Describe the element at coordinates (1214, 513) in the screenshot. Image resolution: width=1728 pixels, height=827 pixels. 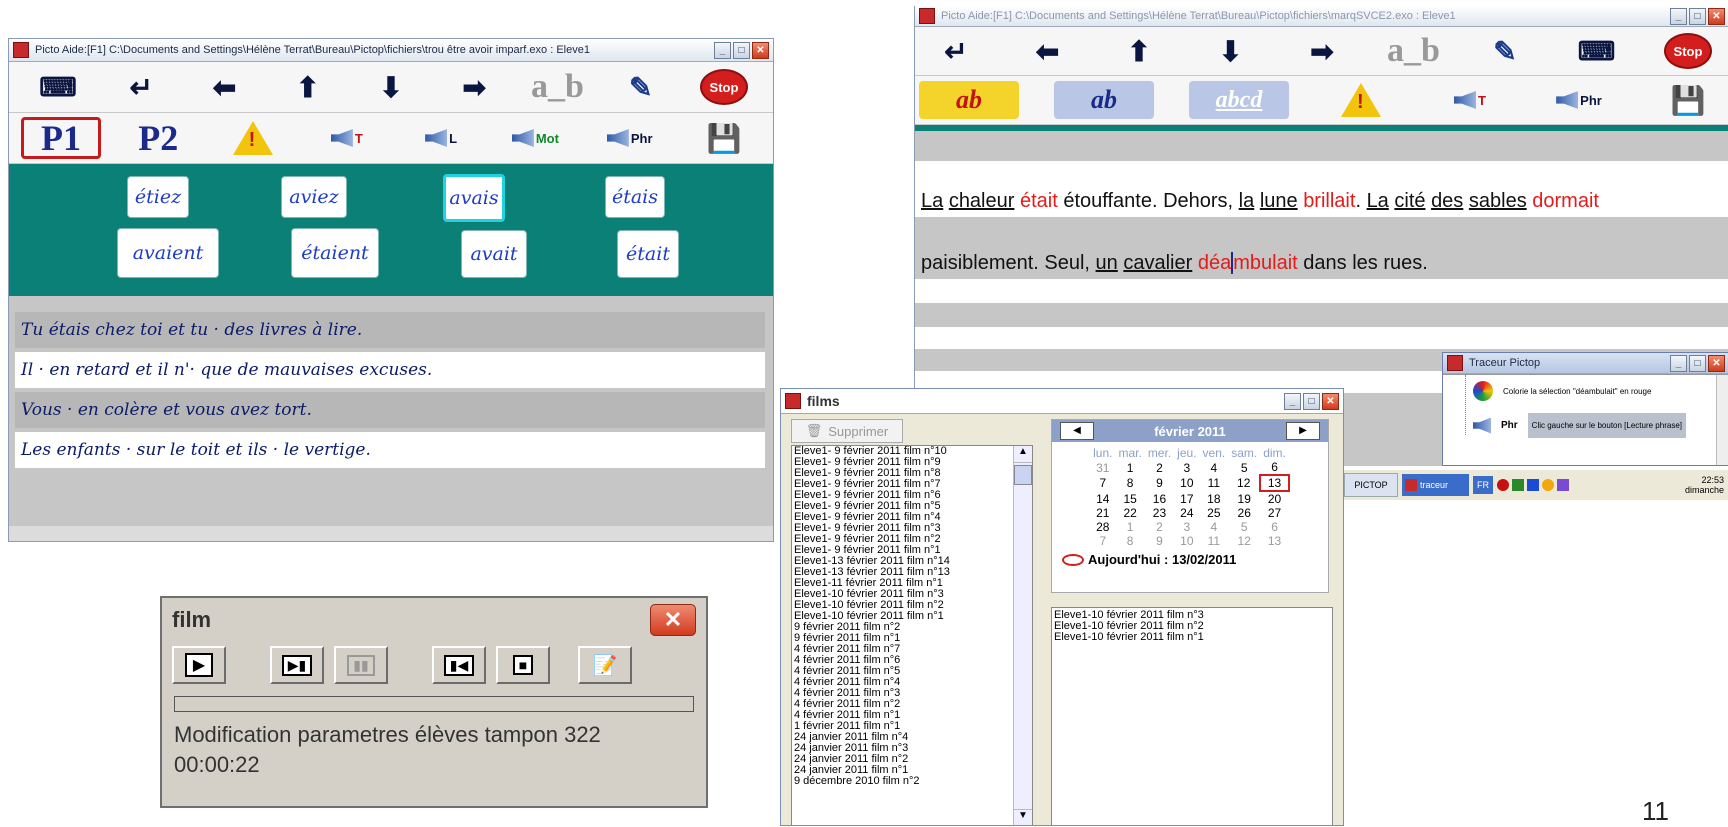
I see `calendar-day: 25` at that location.